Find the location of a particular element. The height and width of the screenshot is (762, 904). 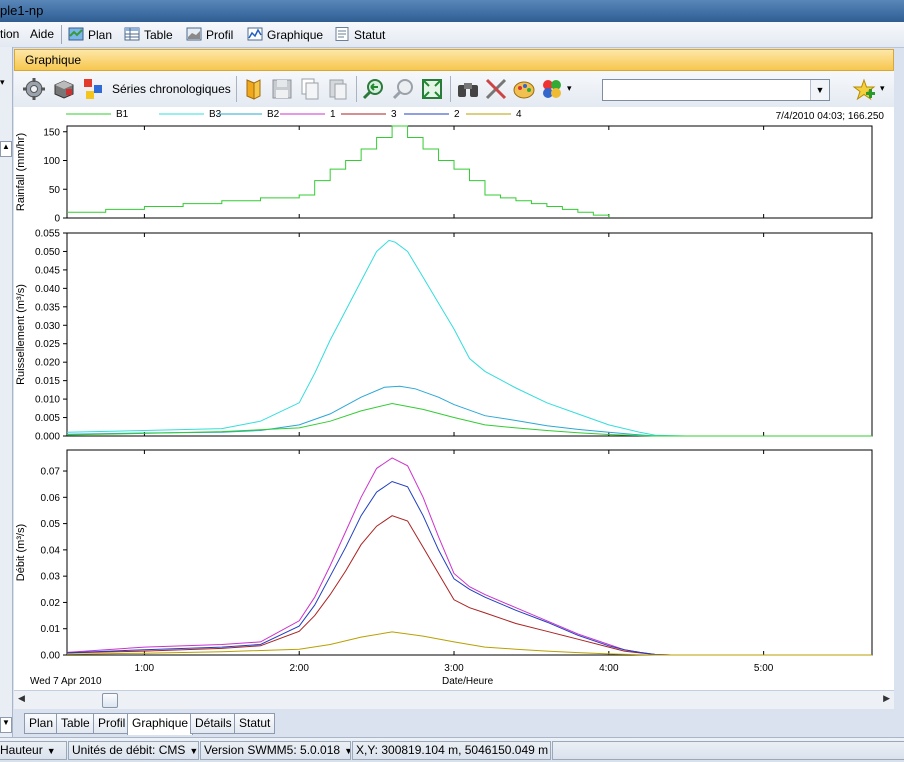

y-tick-label: 0.02 is located at coordinates (51, 603).